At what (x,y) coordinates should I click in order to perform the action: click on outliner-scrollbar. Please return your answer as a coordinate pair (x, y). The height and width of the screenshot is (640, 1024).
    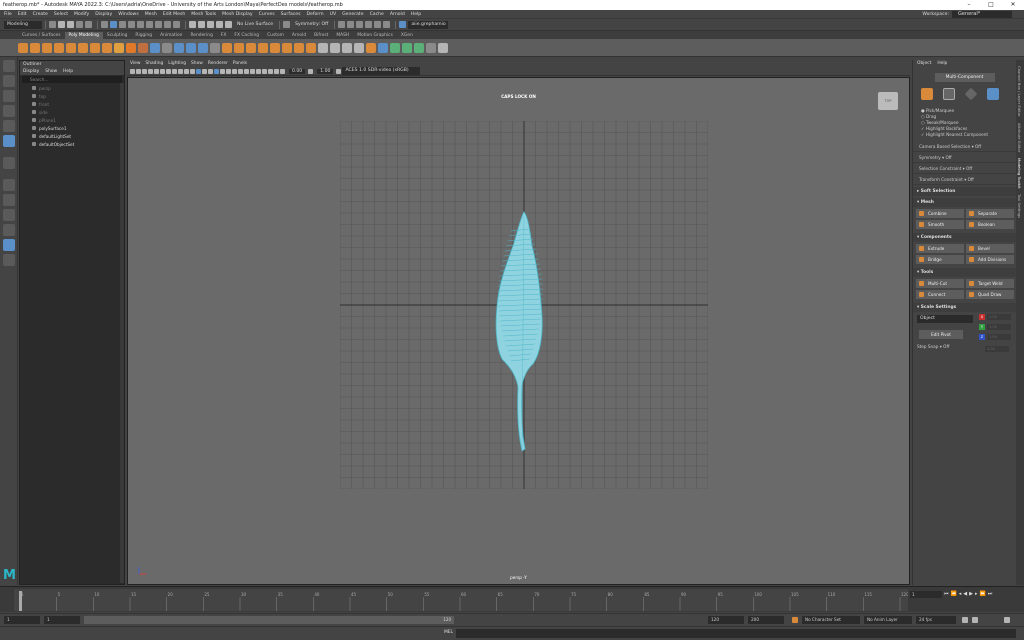
    Looking at the image, I should click on (122, 333).